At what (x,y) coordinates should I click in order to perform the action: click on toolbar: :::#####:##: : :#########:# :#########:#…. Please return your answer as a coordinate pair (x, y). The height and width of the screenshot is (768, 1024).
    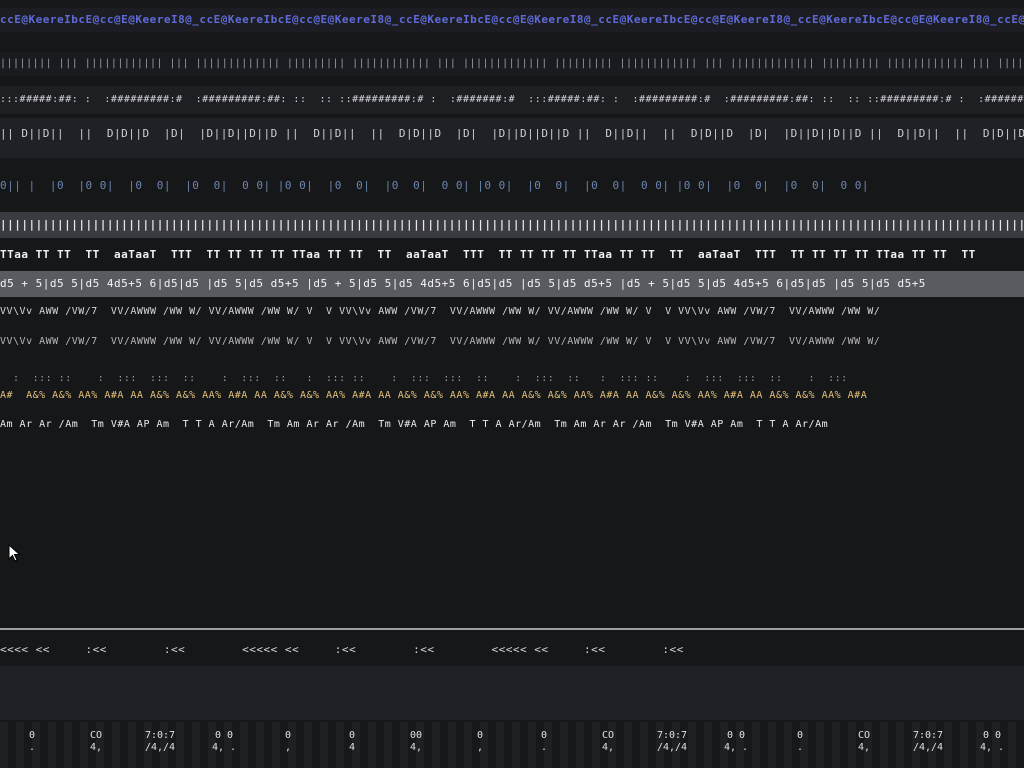
    Looking at the image, I should click on (512, 100).